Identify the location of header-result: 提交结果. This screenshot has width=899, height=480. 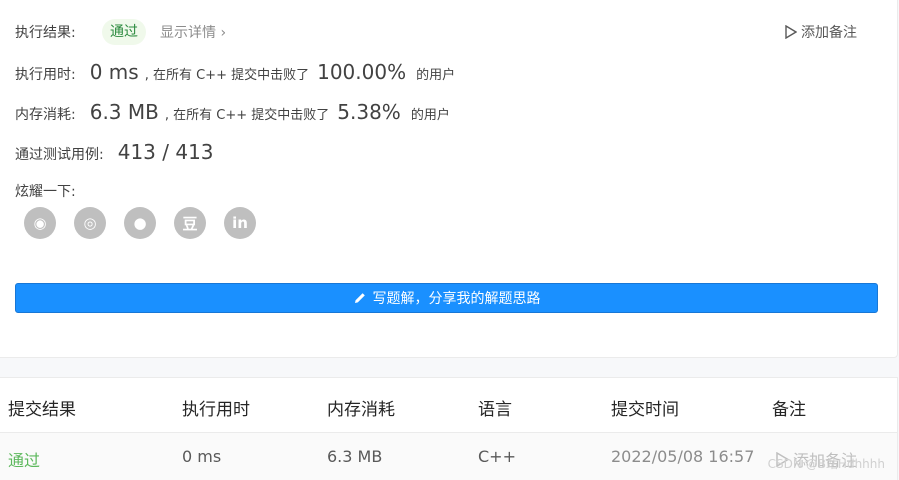
(42, 410).